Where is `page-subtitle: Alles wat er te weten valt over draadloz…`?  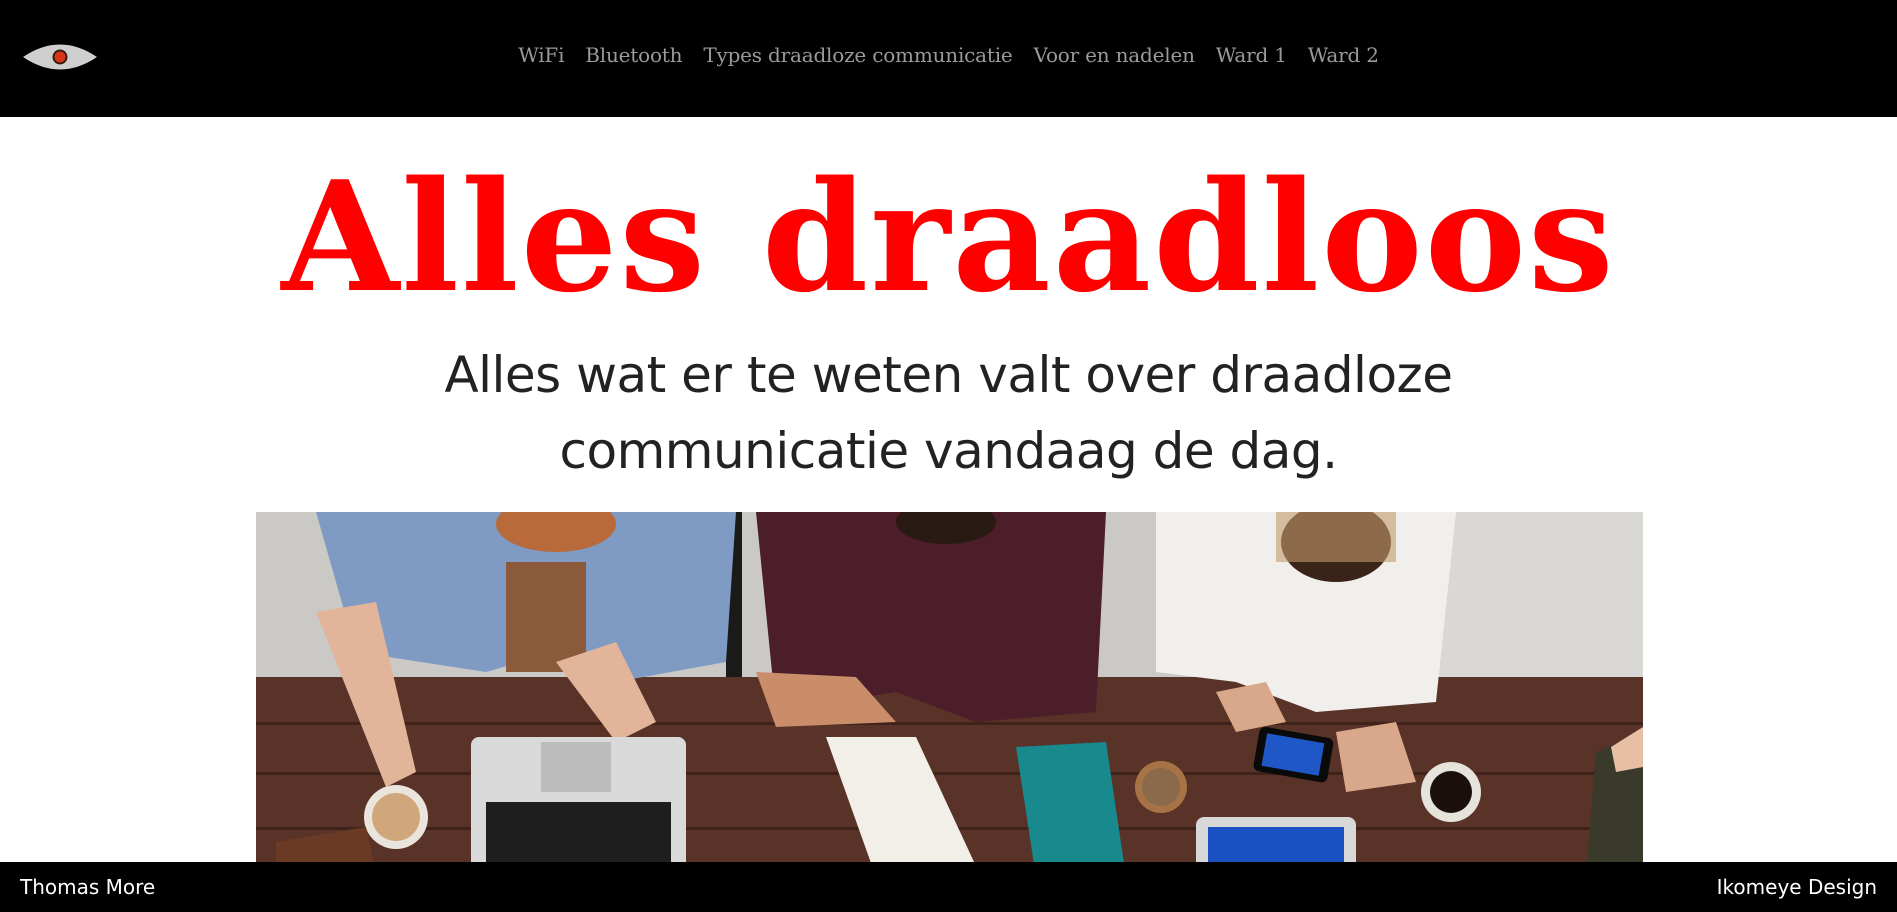
page-subtitle: Alles wat er te weten valt over draadloz… is located at coordinates (948, 413).